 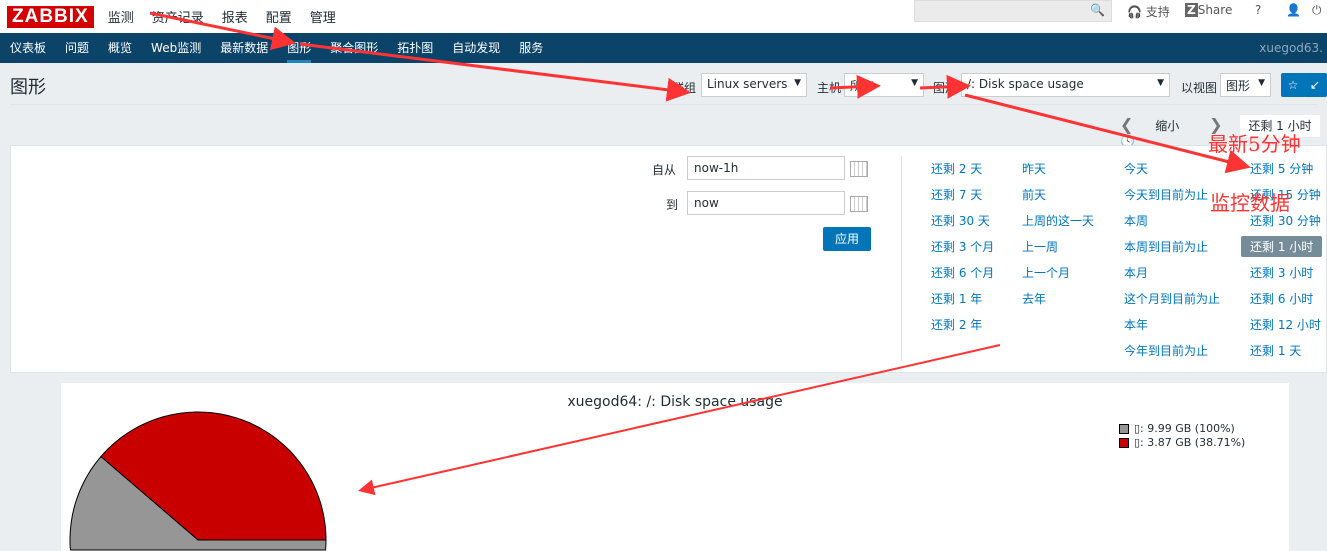 What do you see at coordinates (279, 16) in the screenshot?
I see `top-menu-item: 配置` at bounding box center [279, 16].